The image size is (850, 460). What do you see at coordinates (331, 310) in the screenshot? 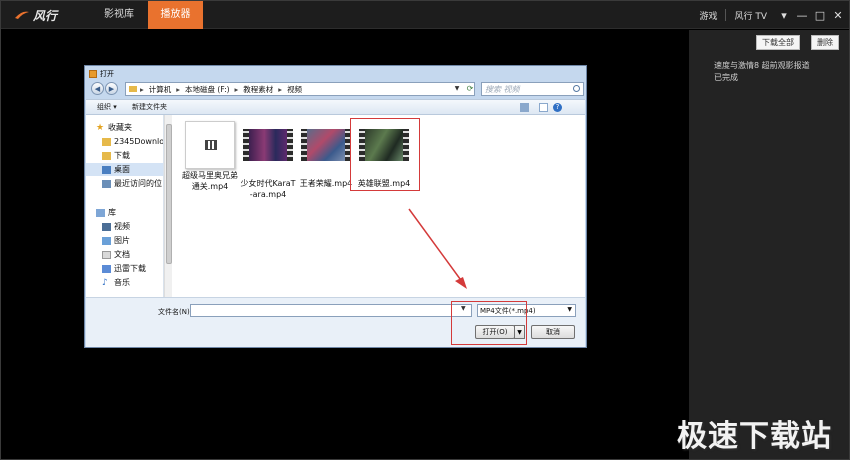
I see `filename-field` at bounding box center [331, 310].